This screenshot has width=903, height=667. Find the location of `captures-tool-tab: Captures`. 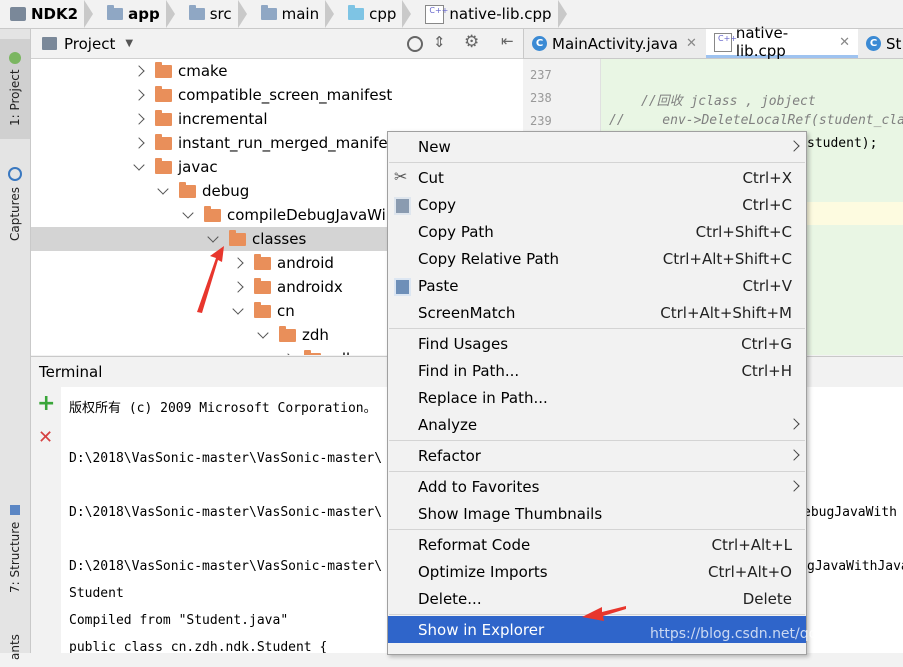

captures-tool-tab: Captures is located at coordinates (15, 204).